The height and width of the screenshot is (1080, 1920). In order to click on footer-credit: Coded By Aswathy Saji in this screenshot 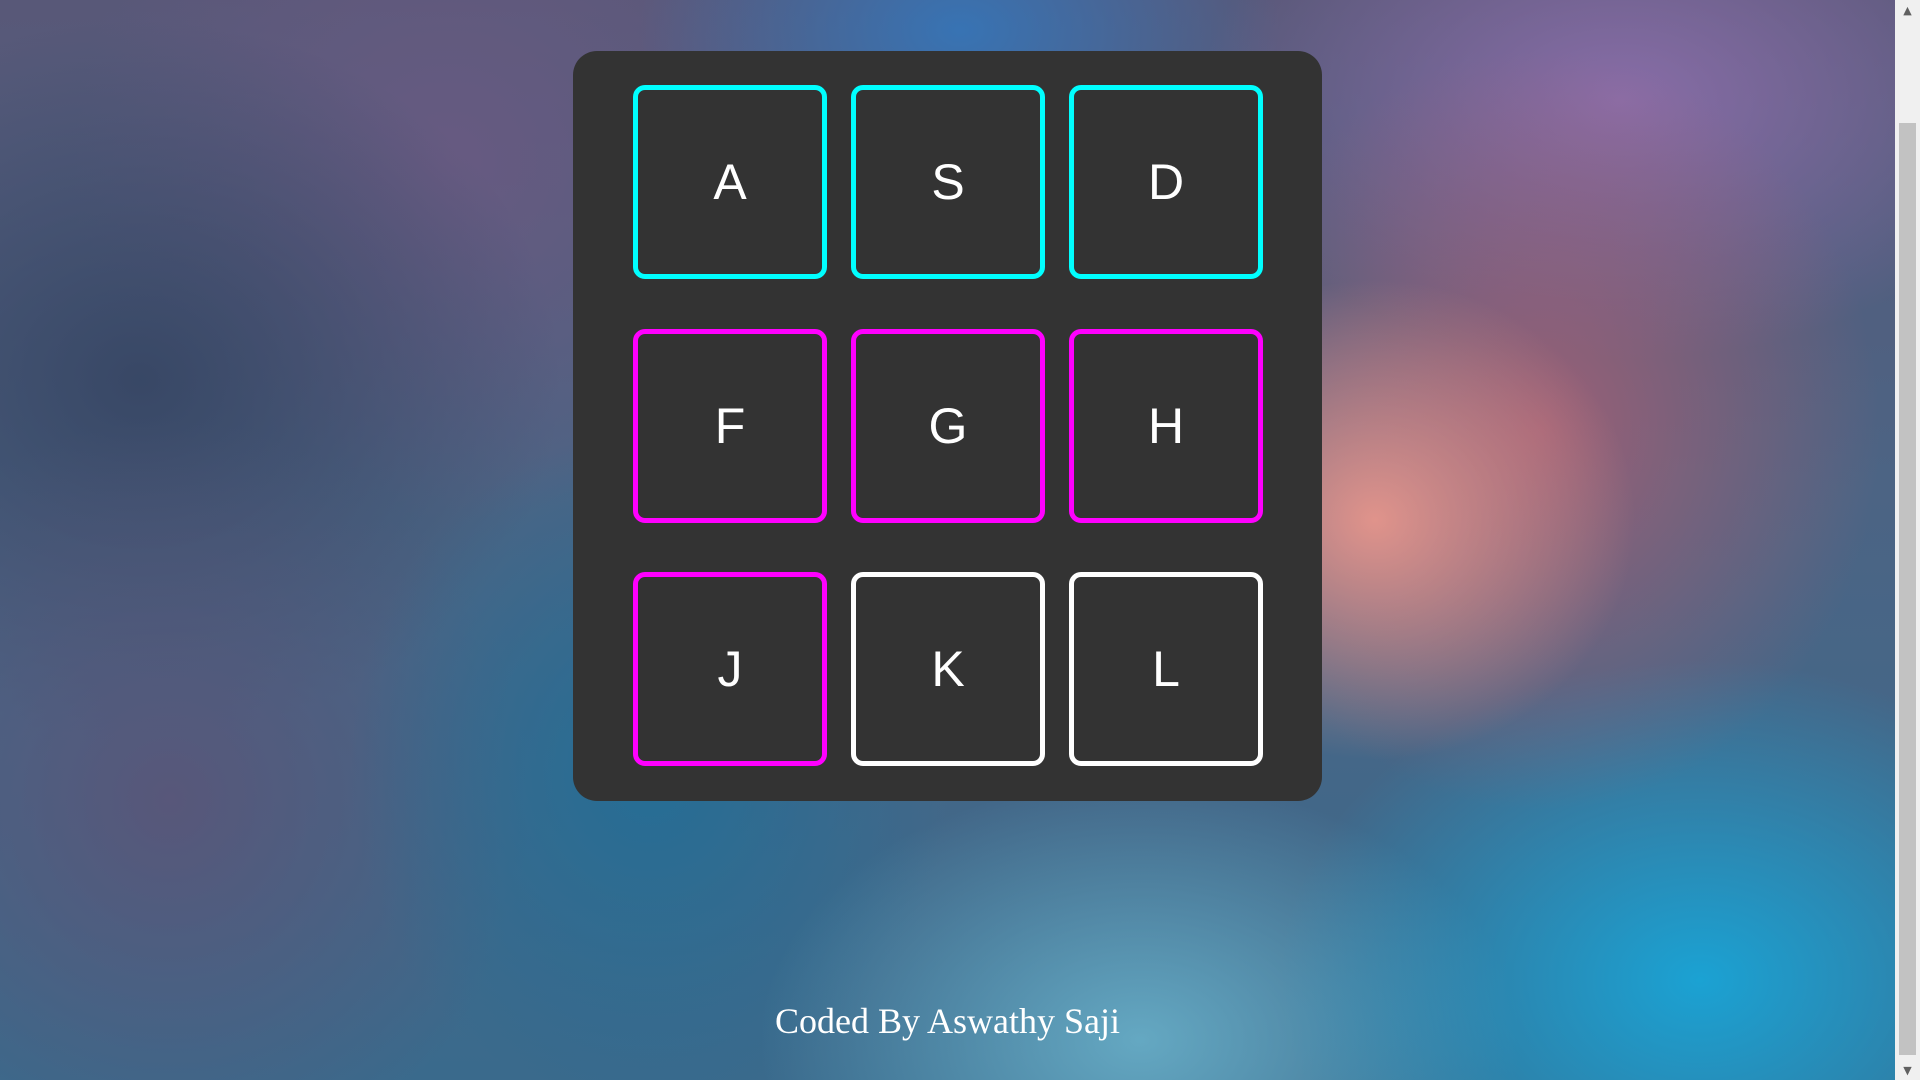, I will do `click(947, 1021)`.